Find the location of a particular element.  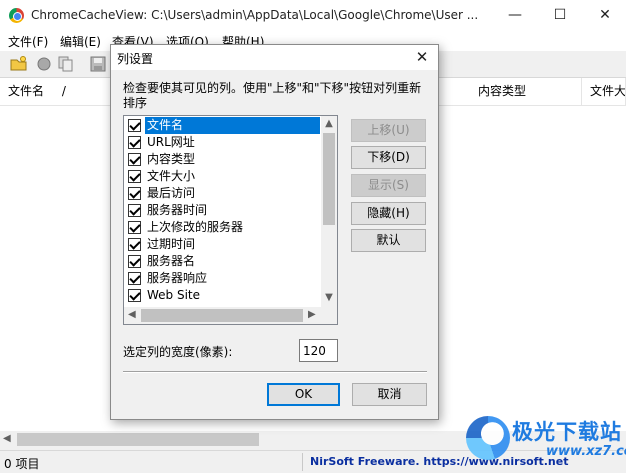

column-list-item: Web Site is located at coordinates (222, 295).